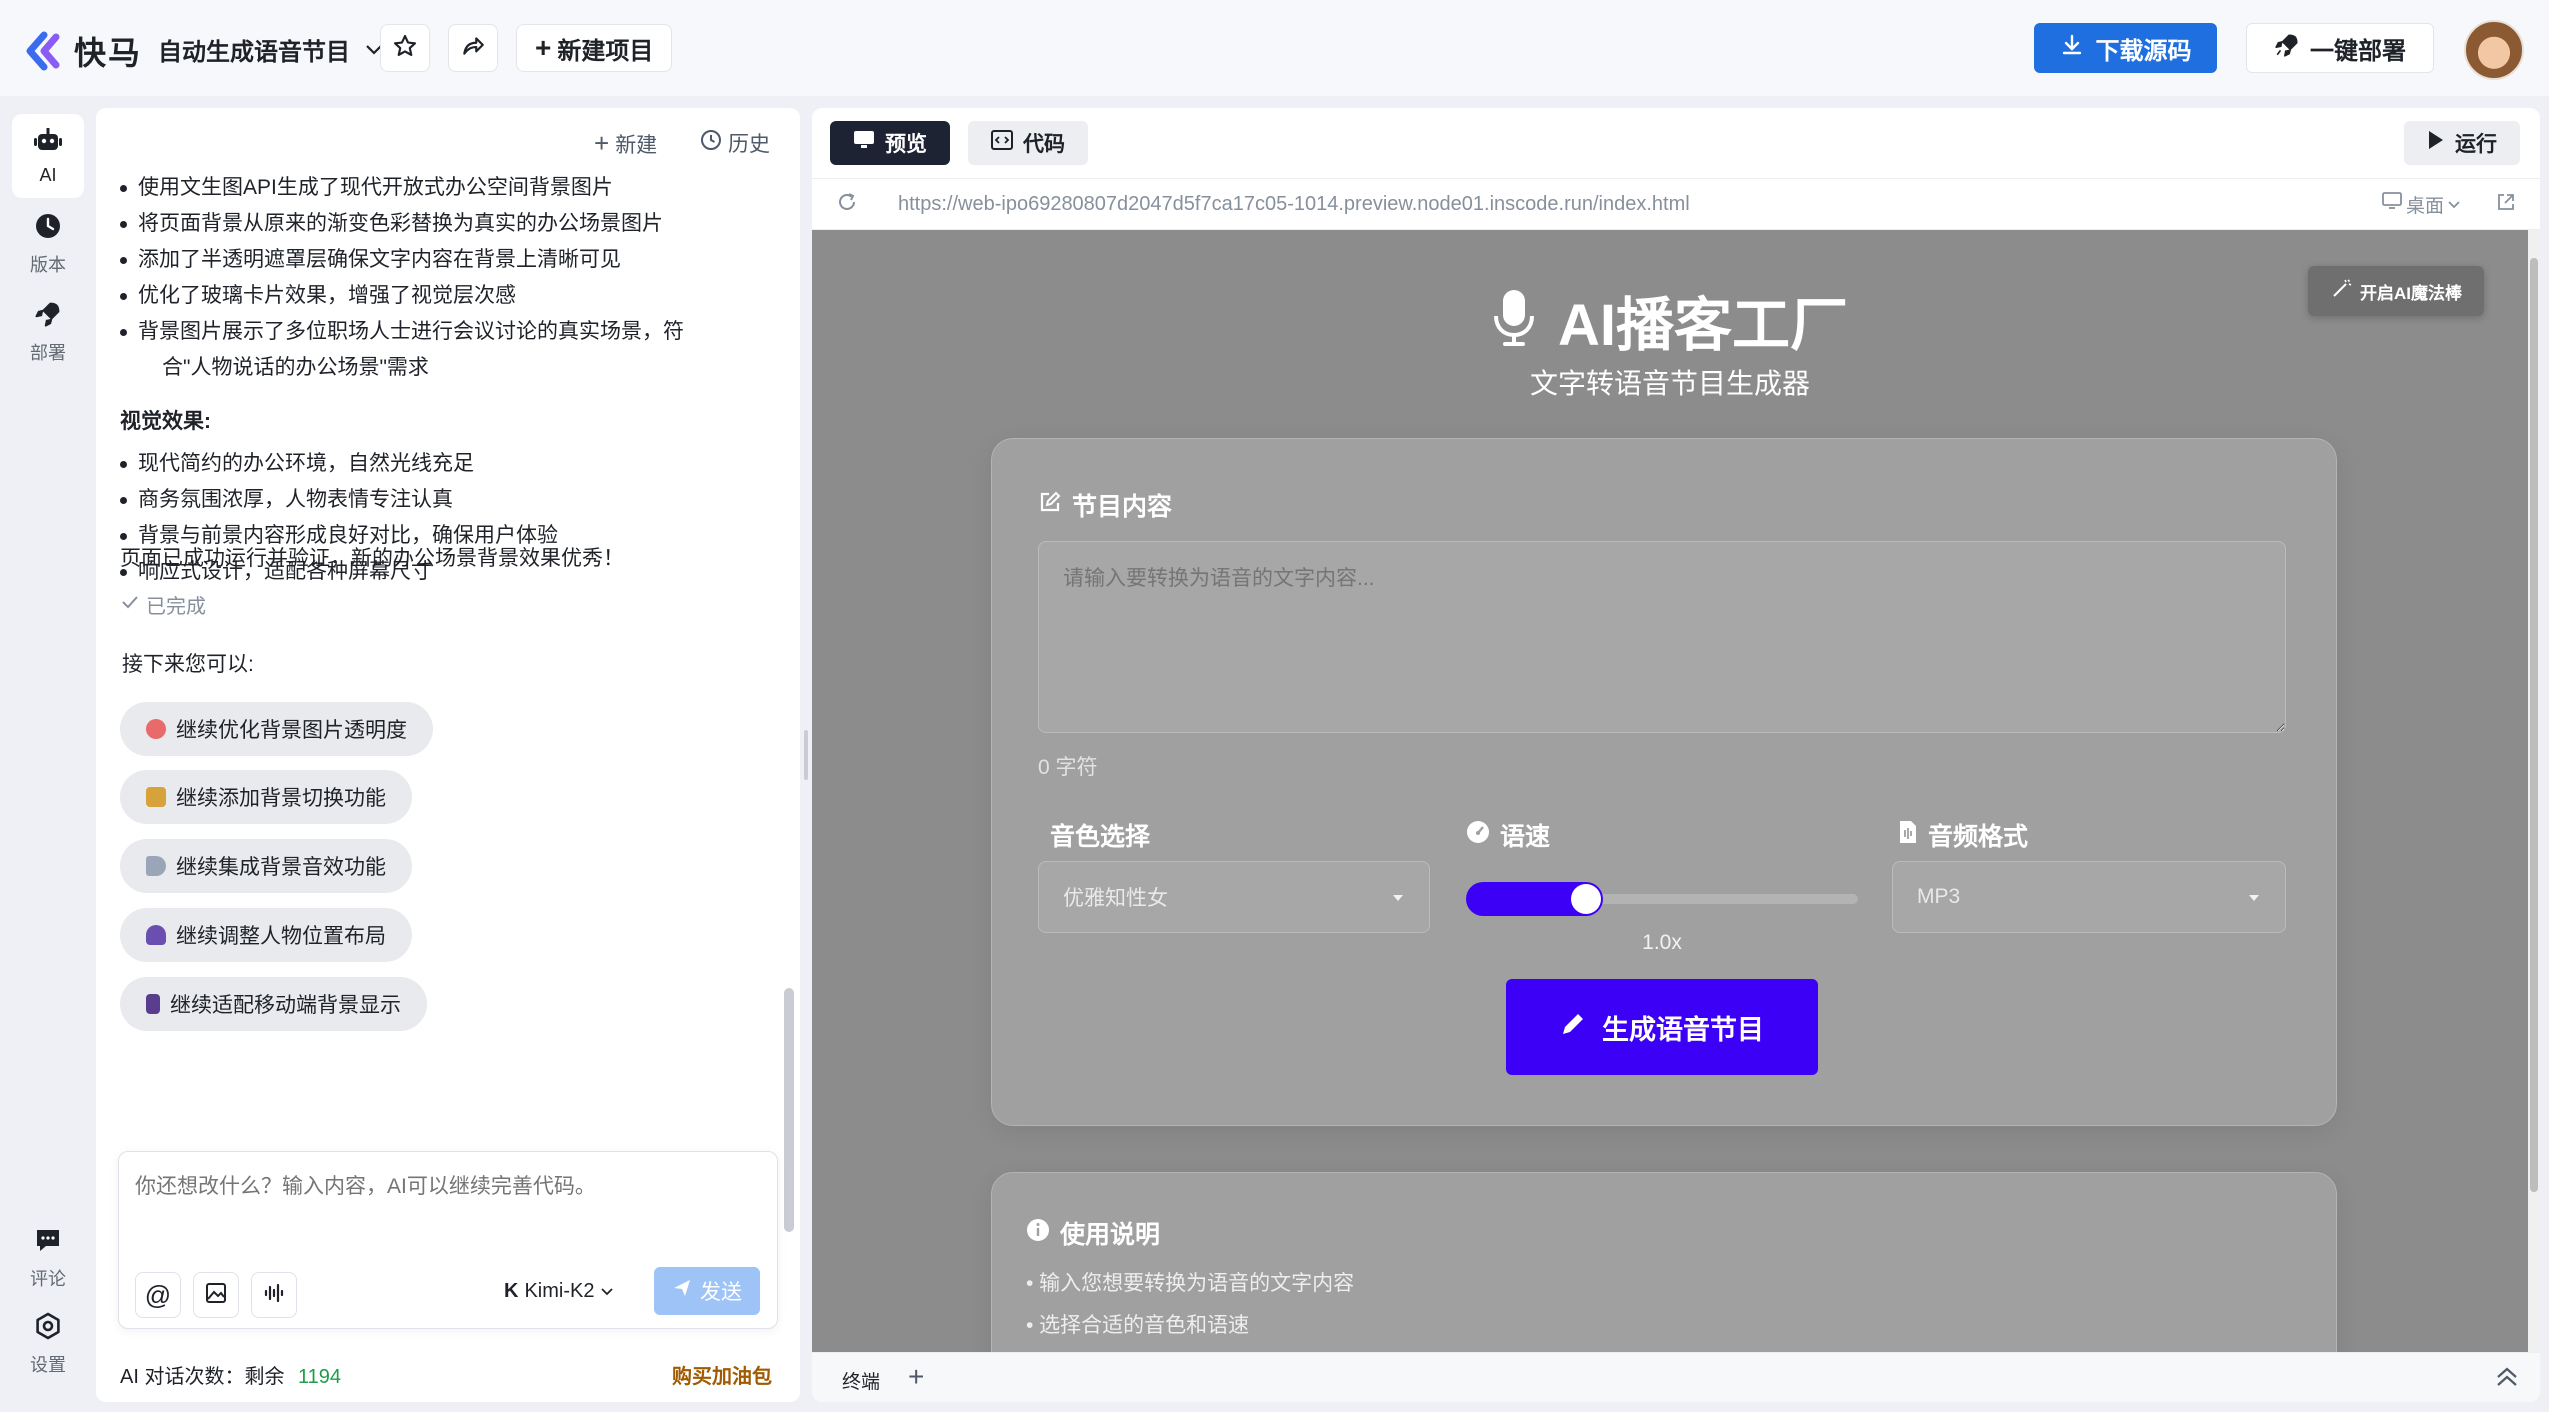 This screenshot has width=2549, height=1412. Describe the element at coordinates (48, 1279) in the screenshot. I see `nav-label-comments: 评论` at that location.